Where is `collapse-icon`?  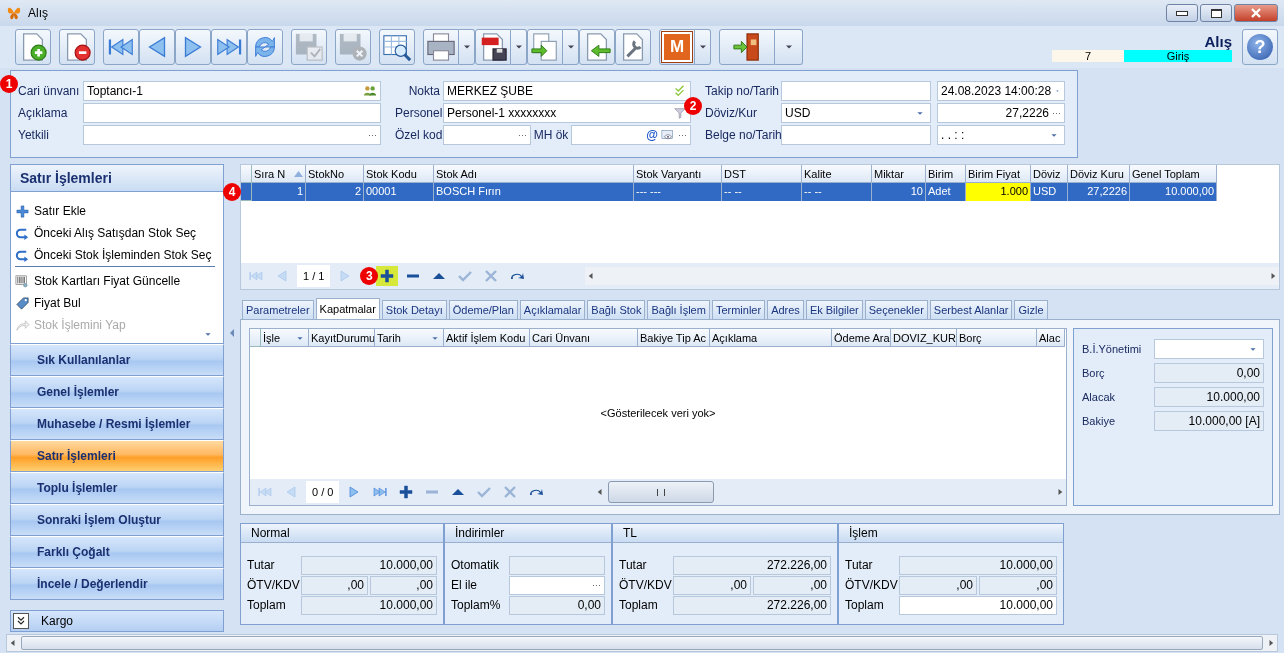 collapse-icon is located at coordinates (232, 333).